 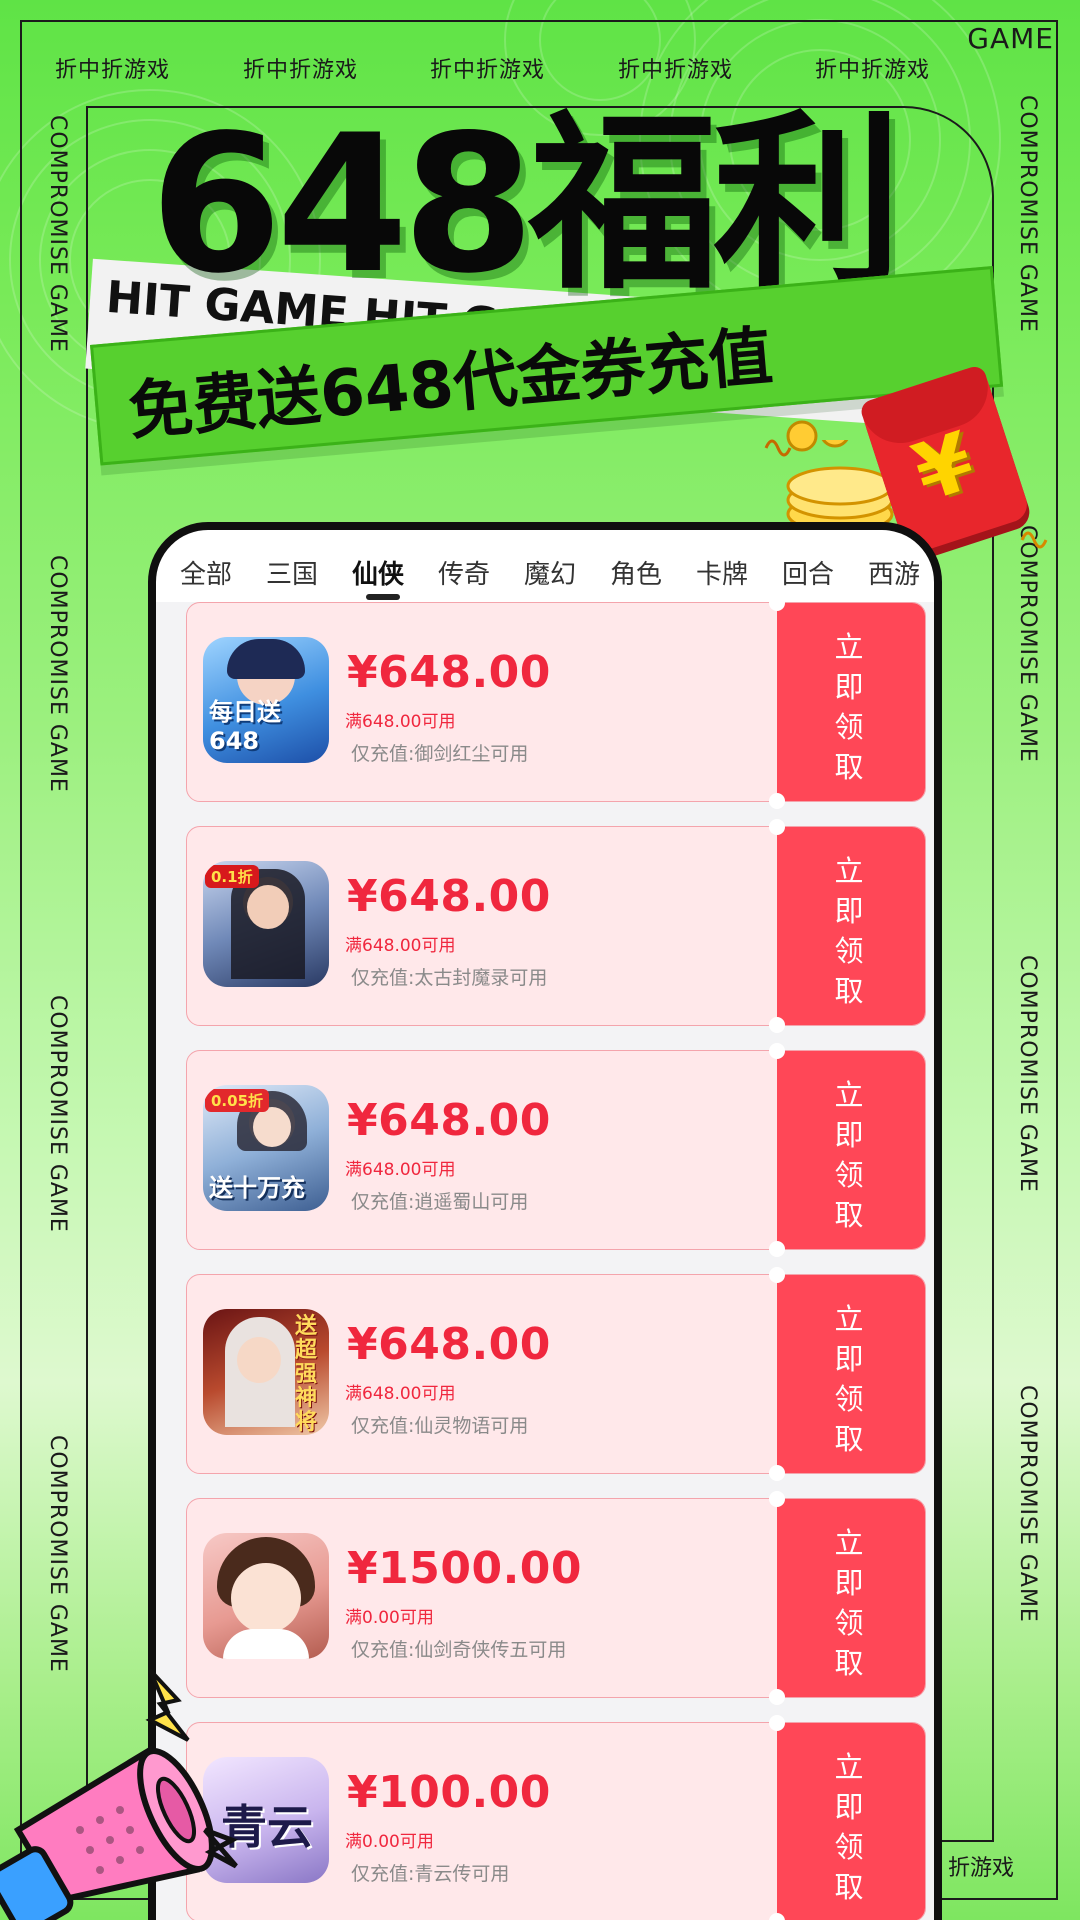 What do you see at coordinates (894, 572) in the screenshot?
I see `tab-xiyou: 西游` at bounding box center [894, 572].